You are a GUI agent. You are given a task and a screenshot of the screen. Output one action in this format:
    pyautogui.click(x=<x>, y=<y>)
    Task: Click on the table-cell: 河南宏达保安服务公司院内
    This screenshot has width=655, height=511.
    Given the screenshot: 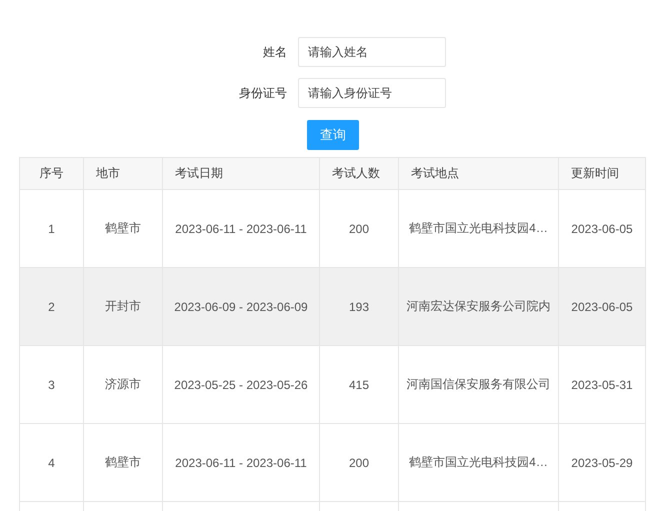 What is the action you would take?
    pyautogui.click(x=479, y=307)
    